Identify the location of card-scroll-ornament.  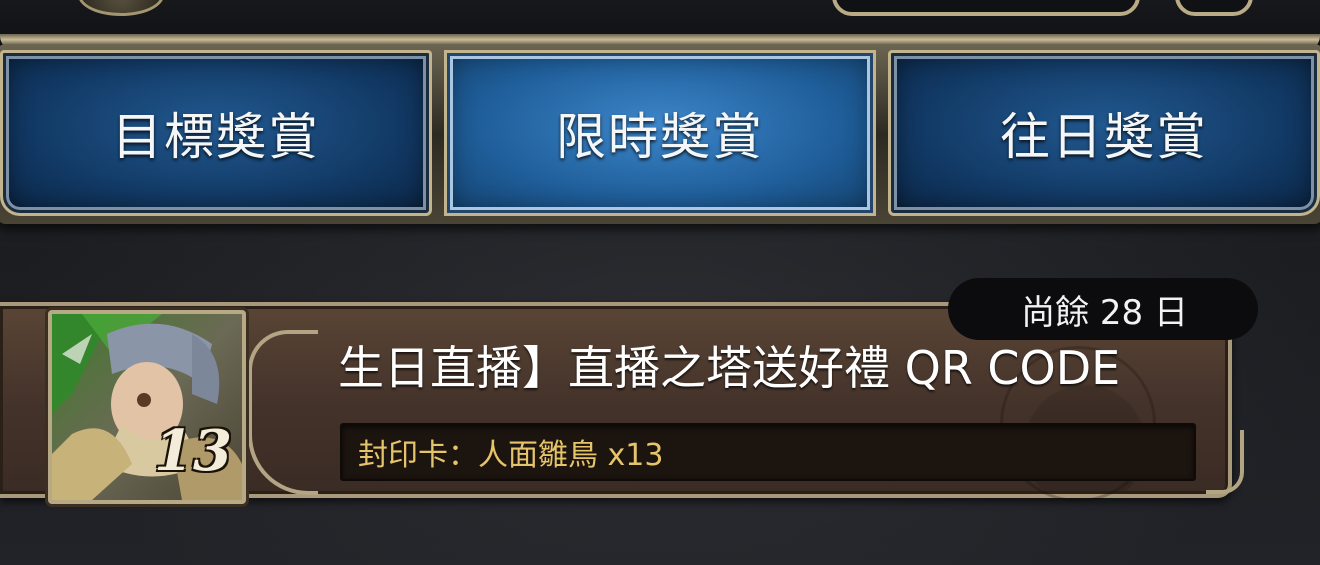
(283, 412).